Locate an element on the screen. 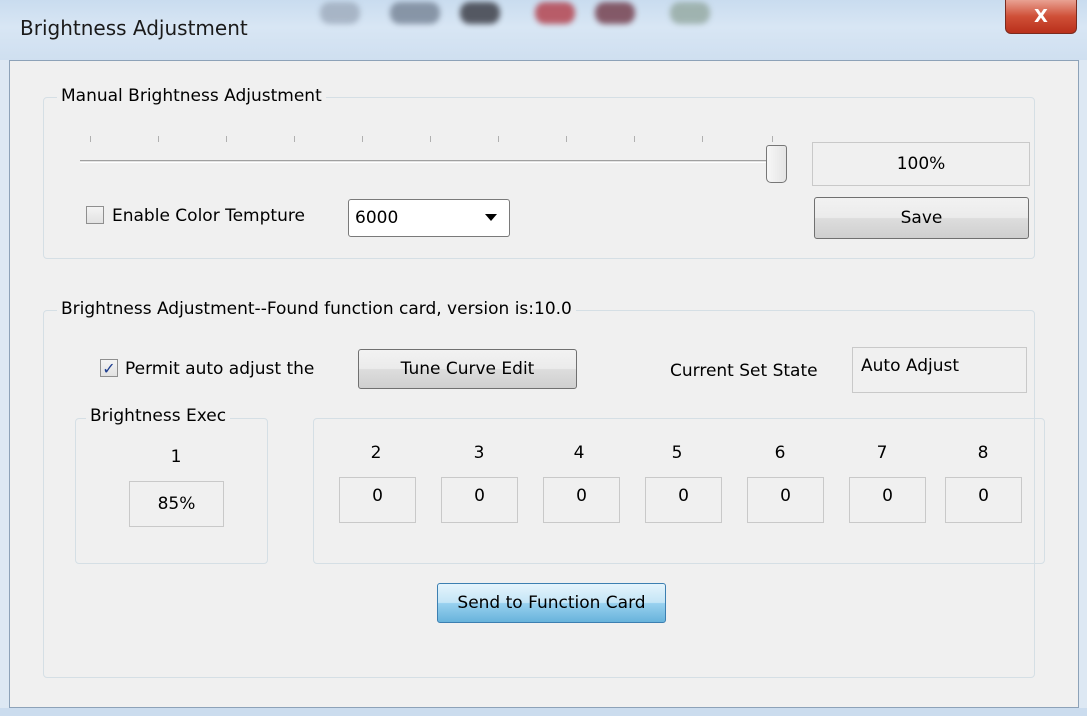  enable-color-checkbox is located at coordinates (95, 215).